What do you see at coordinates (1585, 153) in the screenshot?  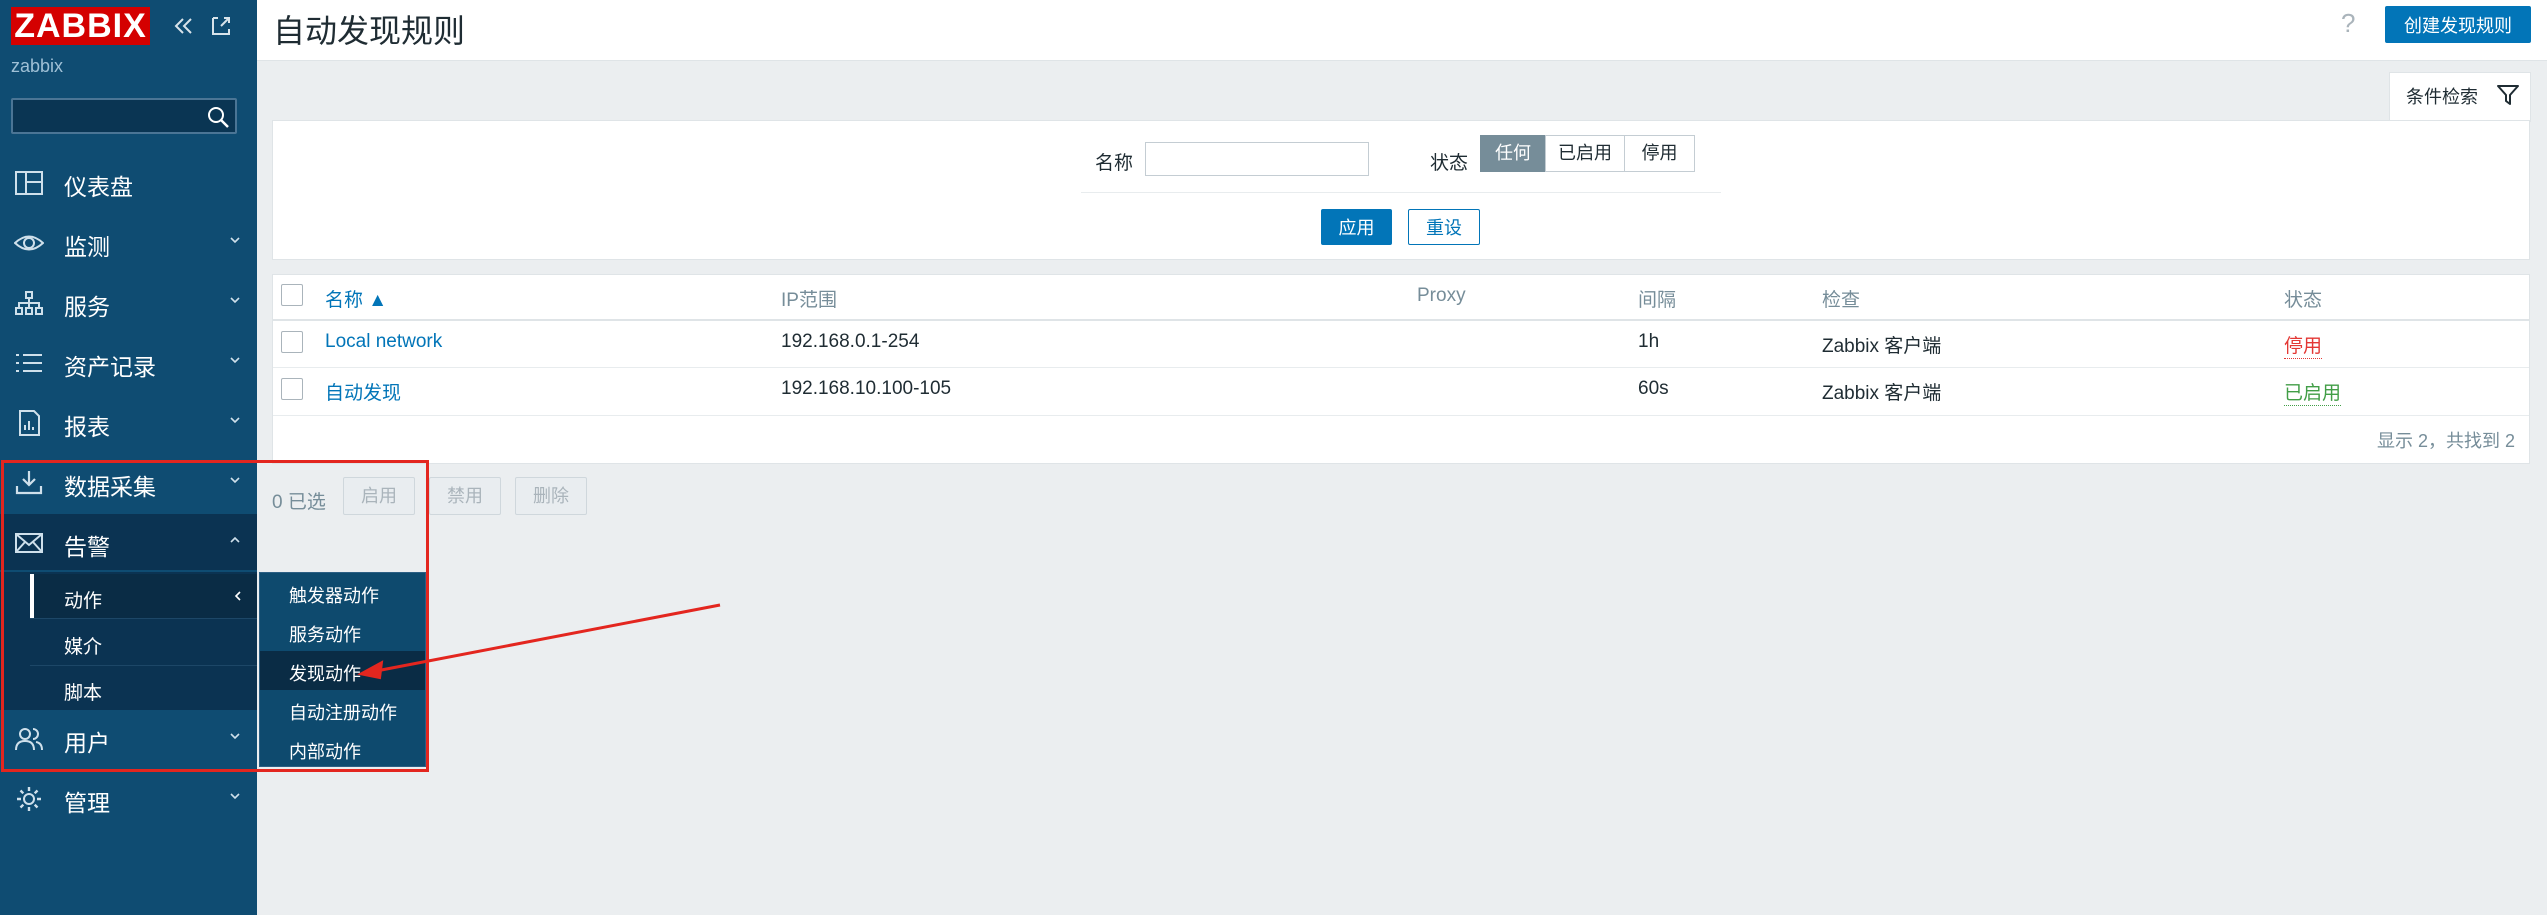 I see `status-option-enabled: 已启用` at bounding box center [1585, 153].